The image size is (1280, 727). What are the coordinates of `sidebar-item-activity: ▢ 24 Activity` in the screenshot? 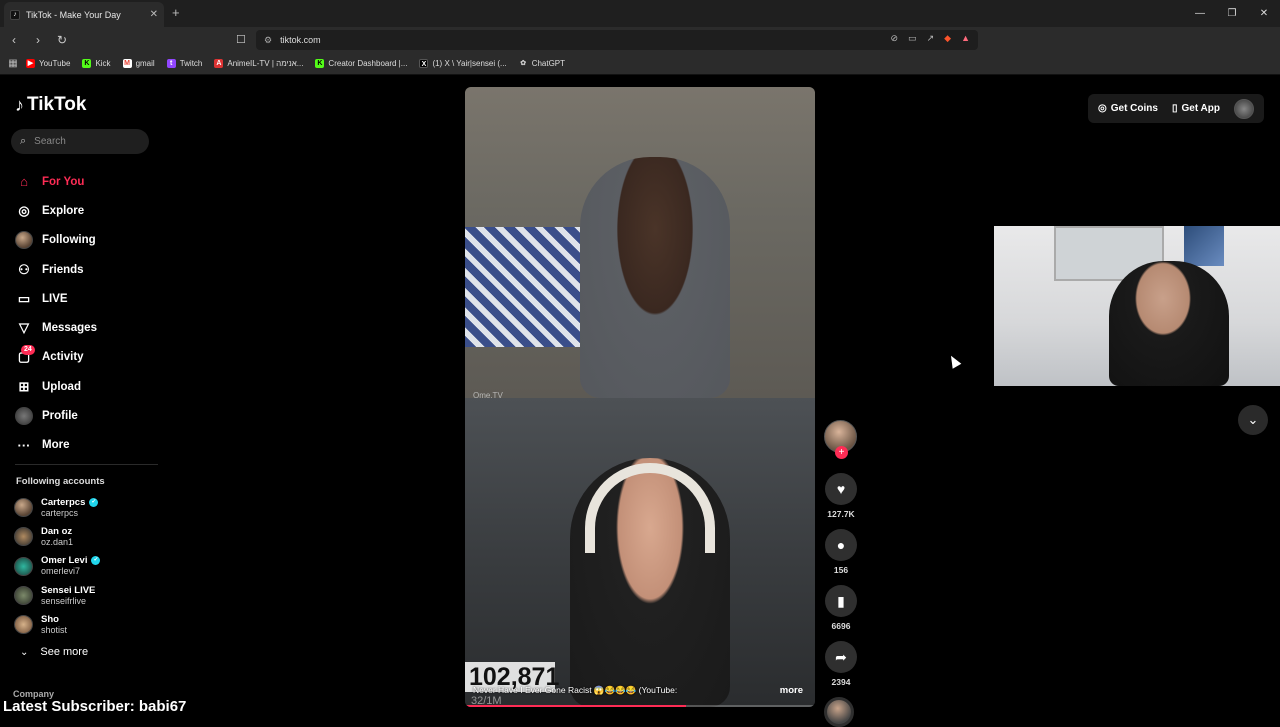 It's located at (87, 357).